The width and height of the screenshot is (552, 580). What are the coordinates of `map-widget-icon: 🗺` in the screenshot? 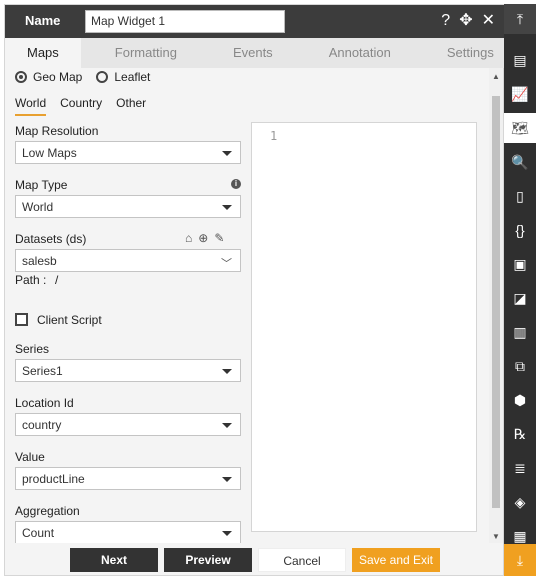 It's located at (520, 128).